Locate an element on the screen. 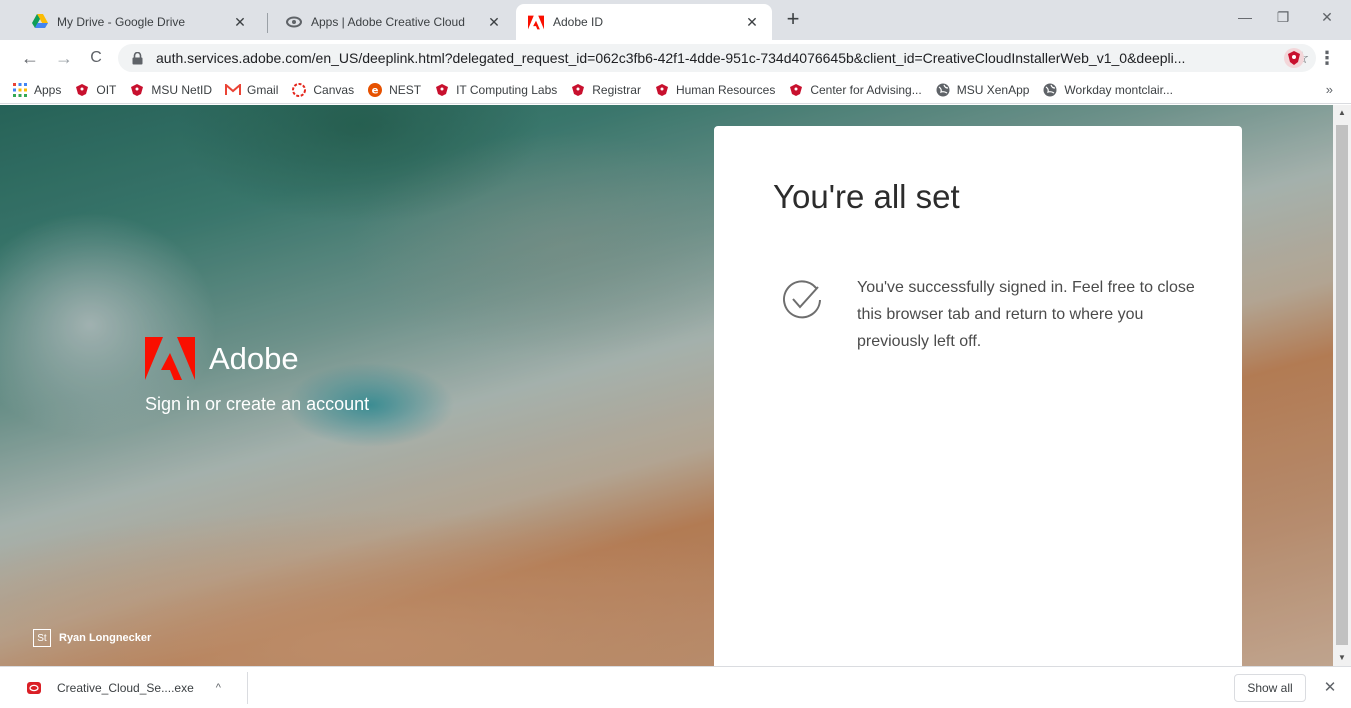 Image resolution: width=1351 pixels, height=708 pixels. bookmark-human-resources: Human Resources is located at coordinates (714, 90).